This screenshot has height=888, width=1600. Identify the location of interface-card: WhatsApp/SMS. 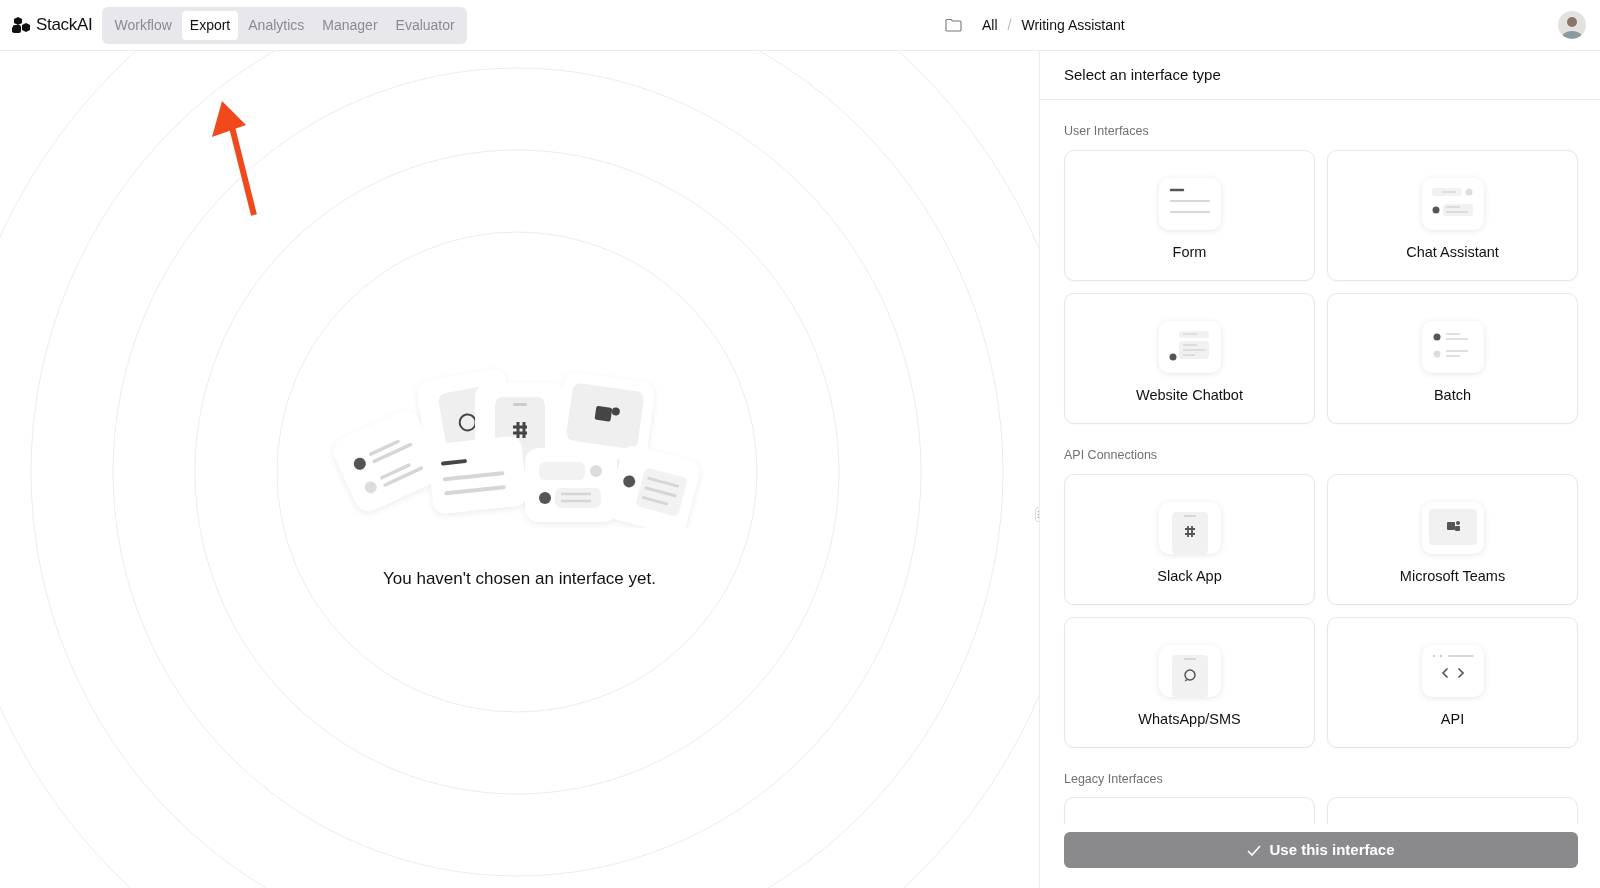
(1189, 682).